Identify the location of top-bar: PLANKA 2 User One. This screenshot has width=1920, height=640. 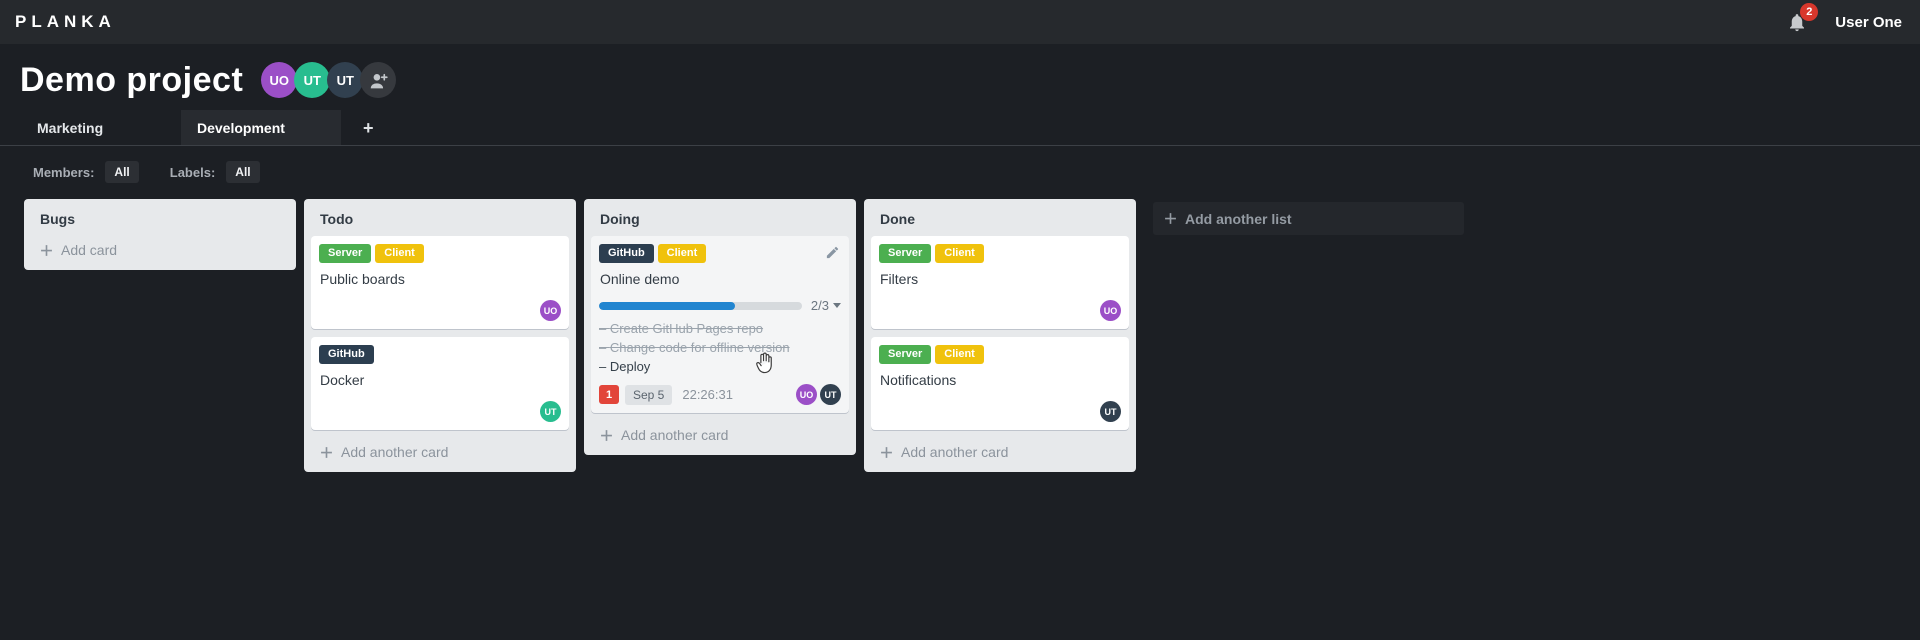
(960, 22).